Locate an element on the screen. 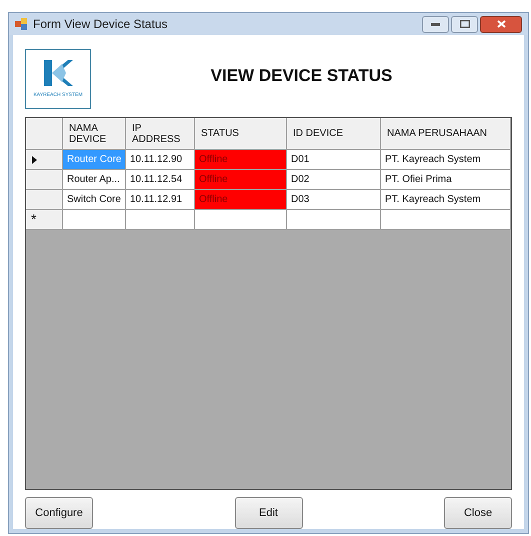  table-cell: Switch Core is located at coordinates (94, 200).